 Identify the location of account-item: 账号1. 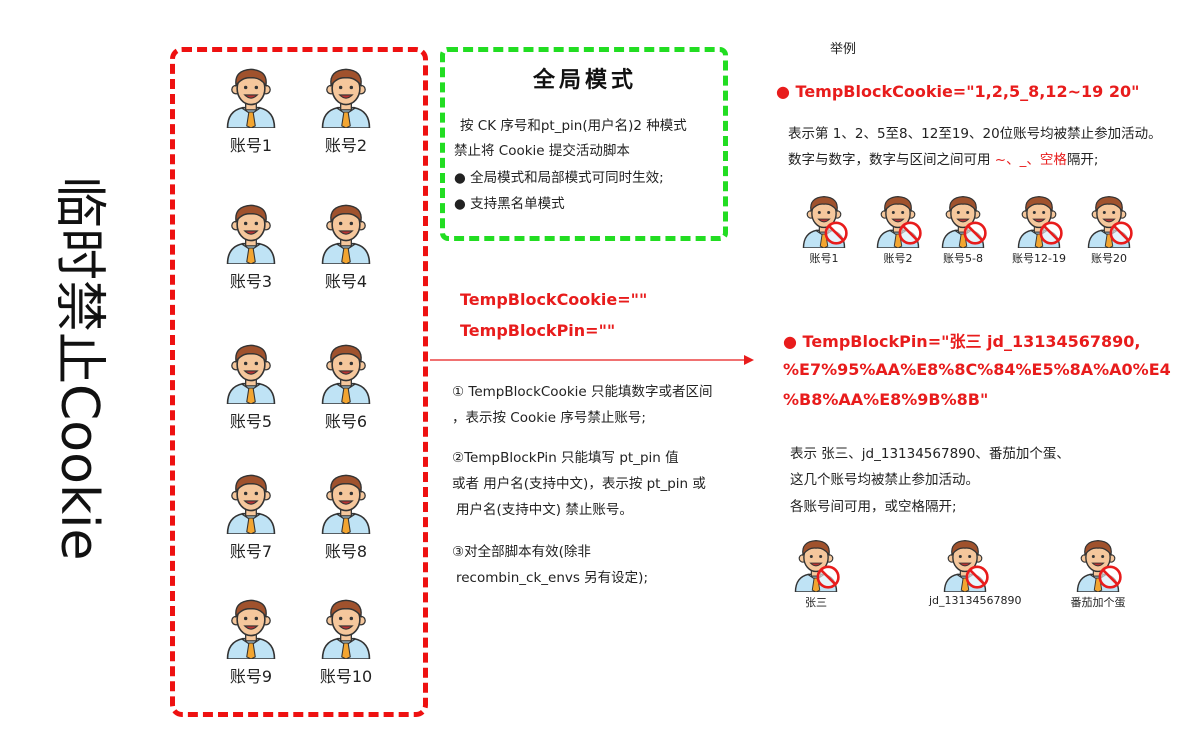
(251, 110).